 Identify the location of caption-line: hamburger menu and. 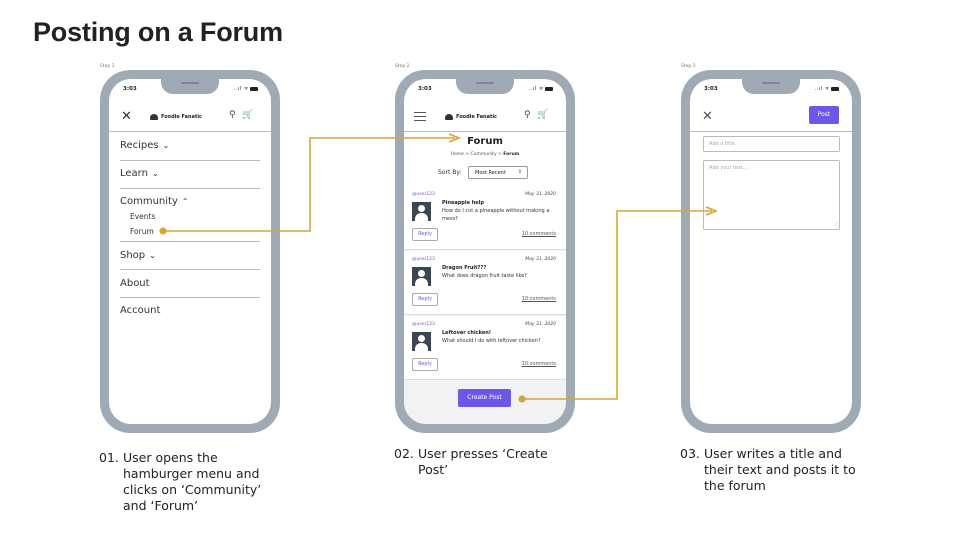
(191, 473).